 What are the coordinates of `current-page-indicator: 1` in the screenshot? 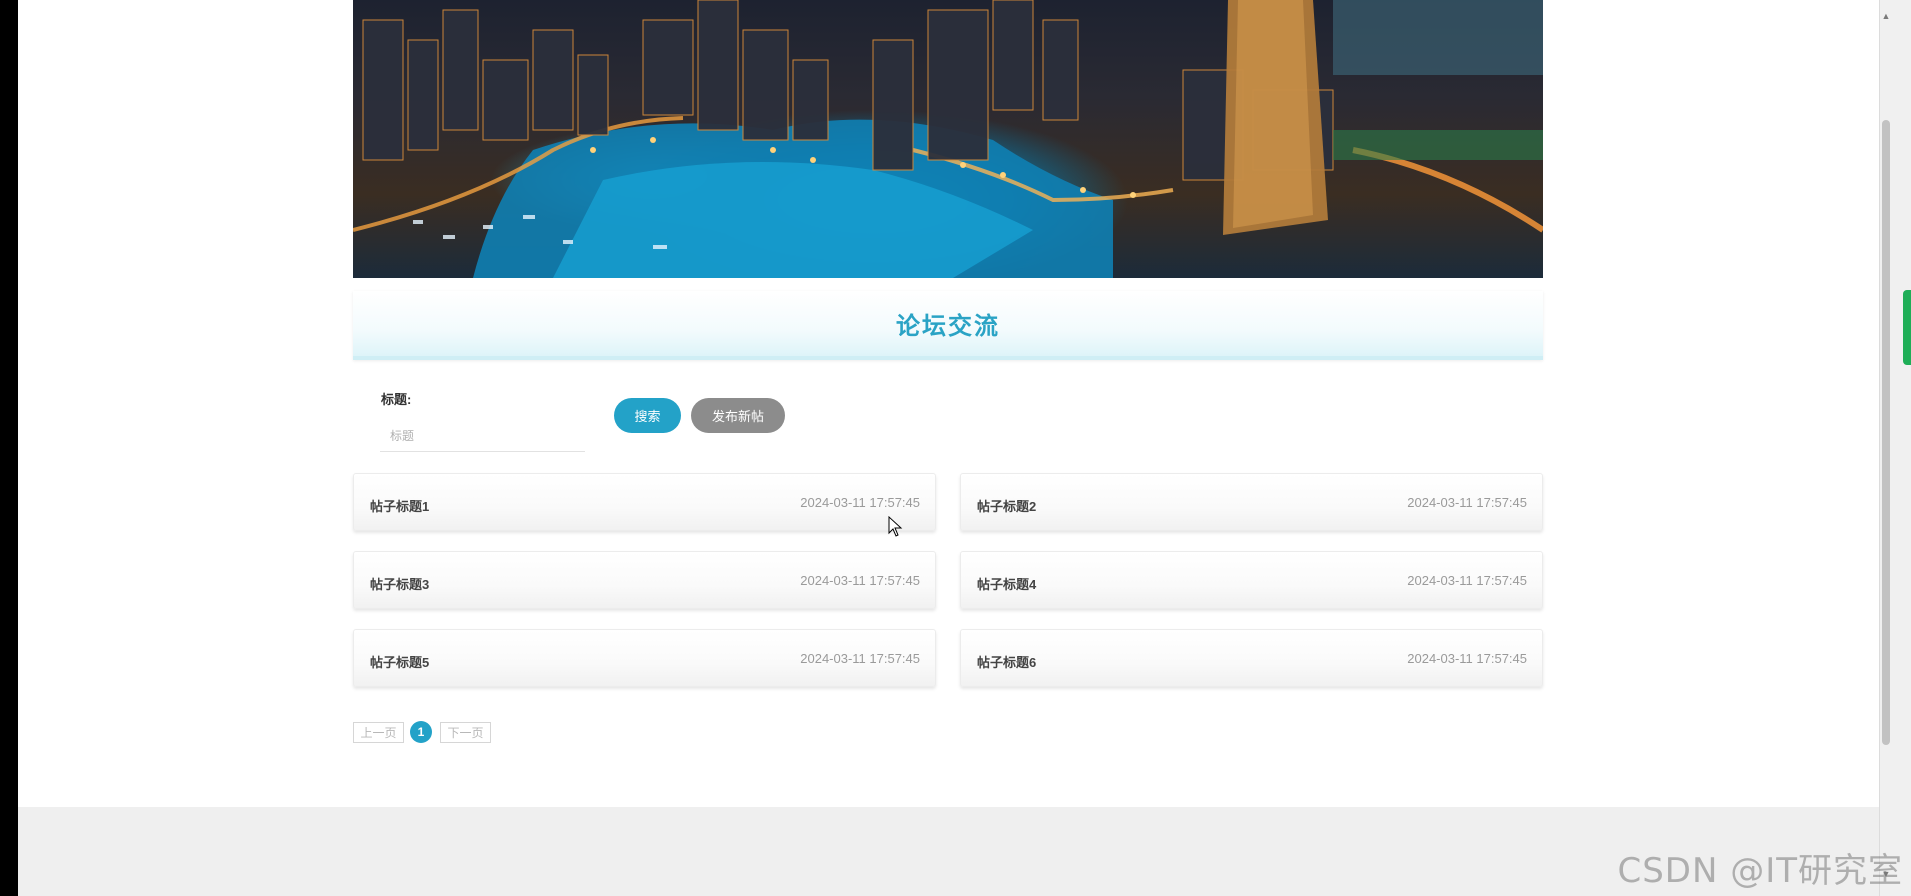 It's located at (421, 732).